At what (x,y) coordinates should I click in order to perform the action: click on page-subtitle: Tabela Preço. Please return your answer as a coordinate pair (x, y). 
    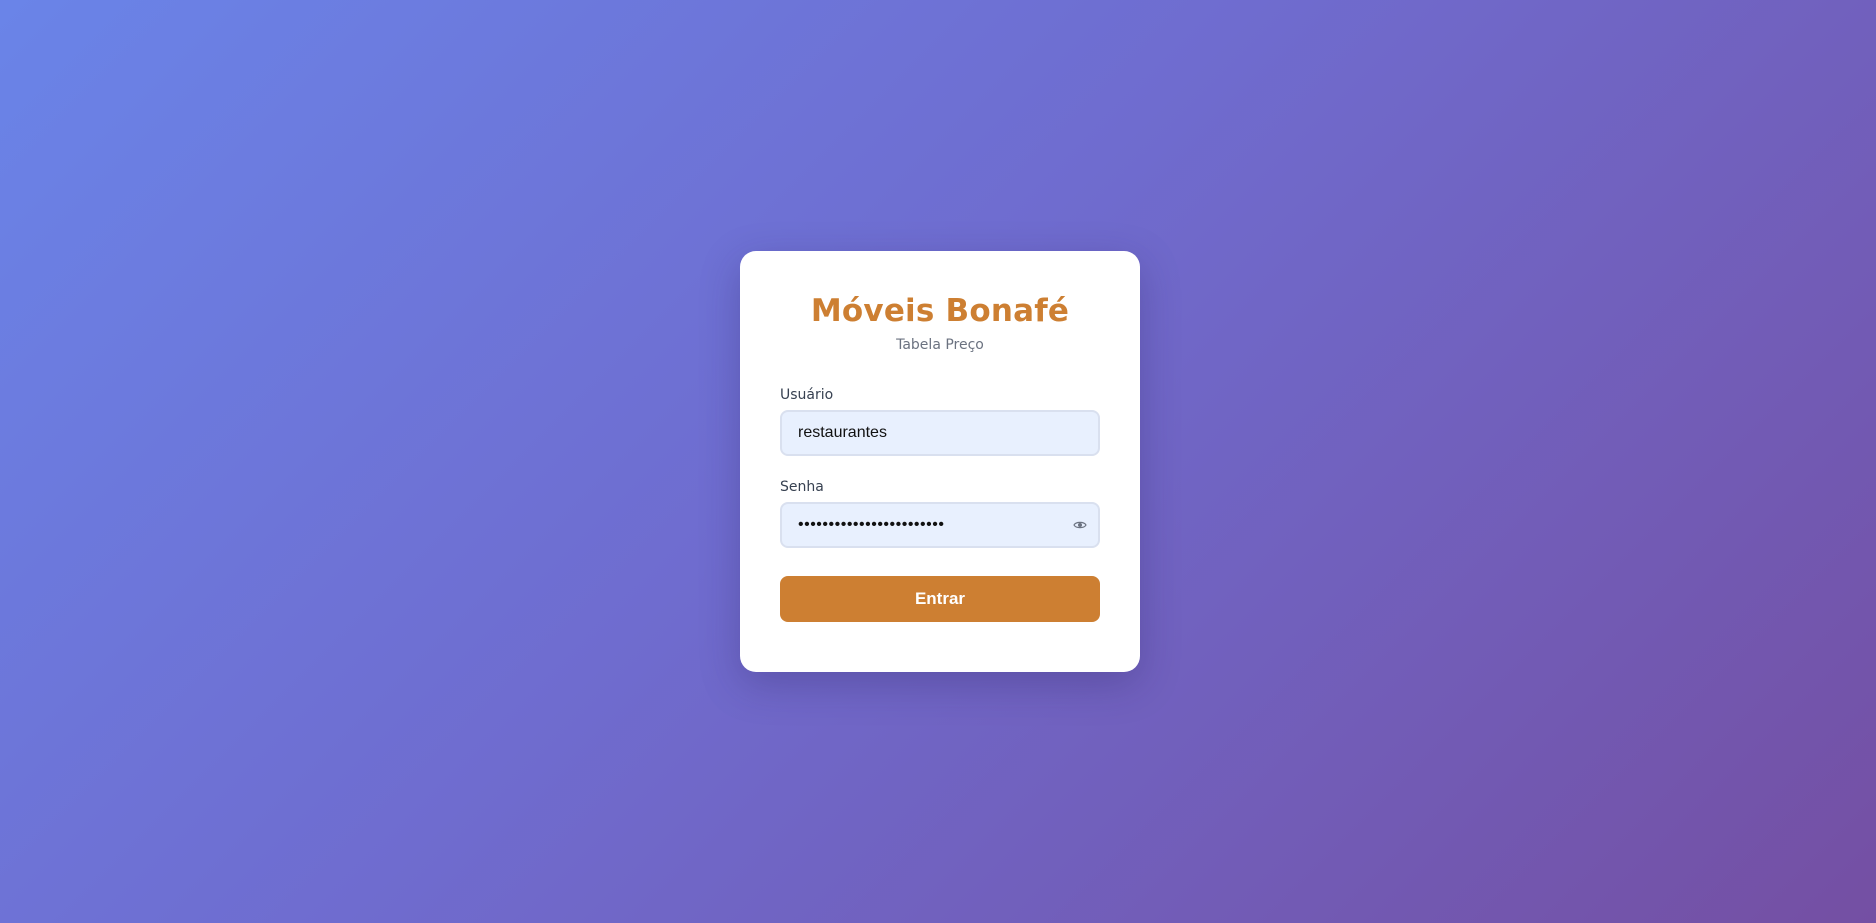
    Looking at the image, I should click on (940, 345).